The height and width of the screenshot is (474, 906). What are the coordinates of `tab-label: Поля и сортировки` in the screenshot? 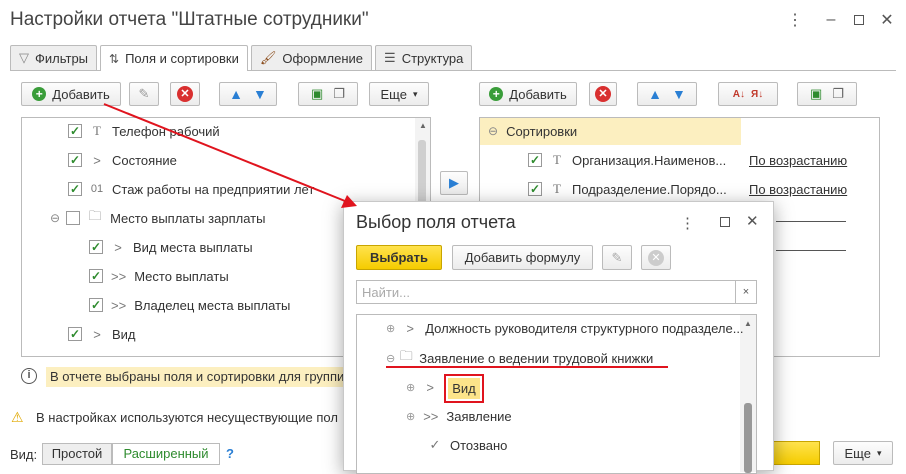 It's located at (182, 58).